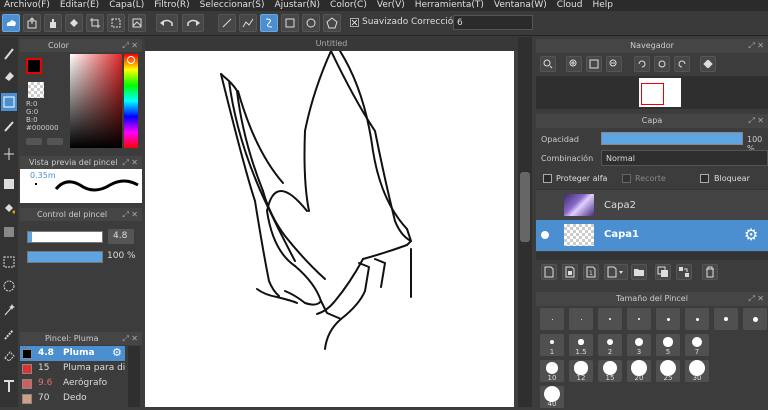 The image size is (768, 410). I want to click on brush-list-scrollbar, so click(134, 376).